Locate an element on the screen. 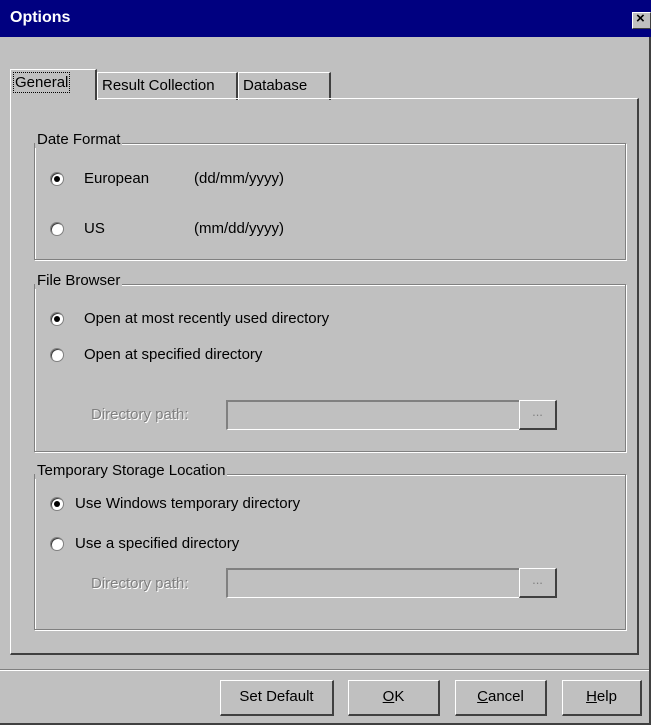  window-title: Options is located at coordinates (40, 17).